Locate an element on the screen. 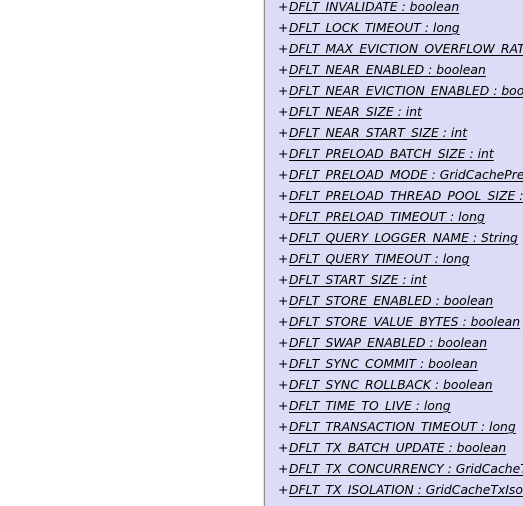 This screenshot has height=506, width=523. attribute-row: +DFLT_QUERY_TIMEOUT : long is located at coordinates (400, 258).